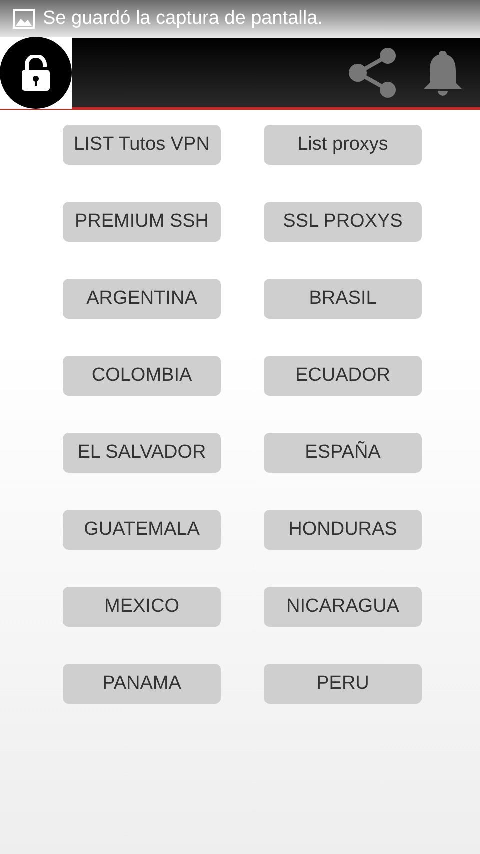  Describe the element at coordinates (373, 72) in the screenshot. I see `share-icon` at that location.